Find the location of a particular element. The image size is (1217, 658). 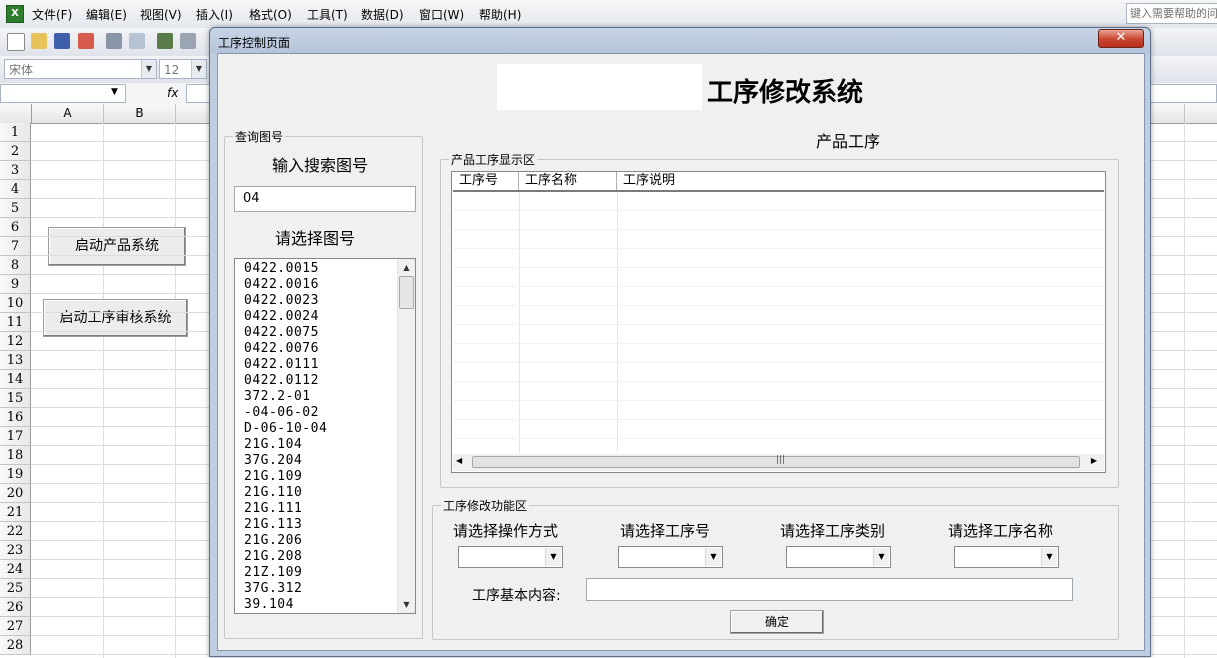

list-item: 0422.0023 is located at coordinates (281, 301).